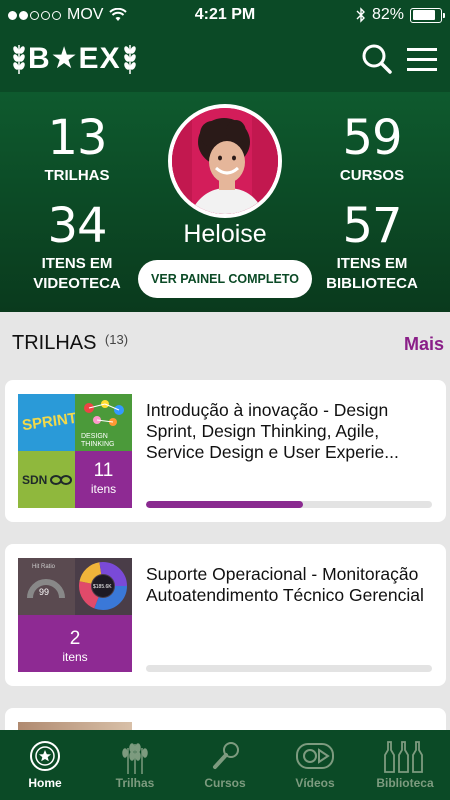 The height and width of the screenshot is (800, 450). I want to click on svg-text: THINKING, so click(97, 444).